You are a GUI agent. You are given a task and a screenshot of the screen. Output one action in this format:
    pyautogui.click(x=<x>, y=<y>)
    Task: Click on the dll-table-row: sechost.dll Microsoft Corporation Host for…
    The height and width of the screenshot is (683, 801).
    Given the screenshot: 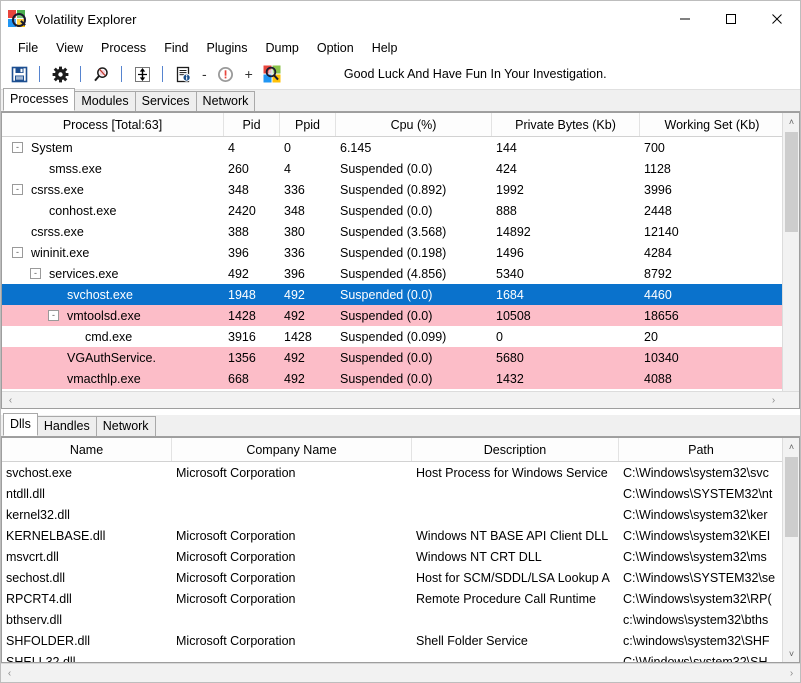 What is the action you would take?
    pyautogui.click(x=400, y=577)
    